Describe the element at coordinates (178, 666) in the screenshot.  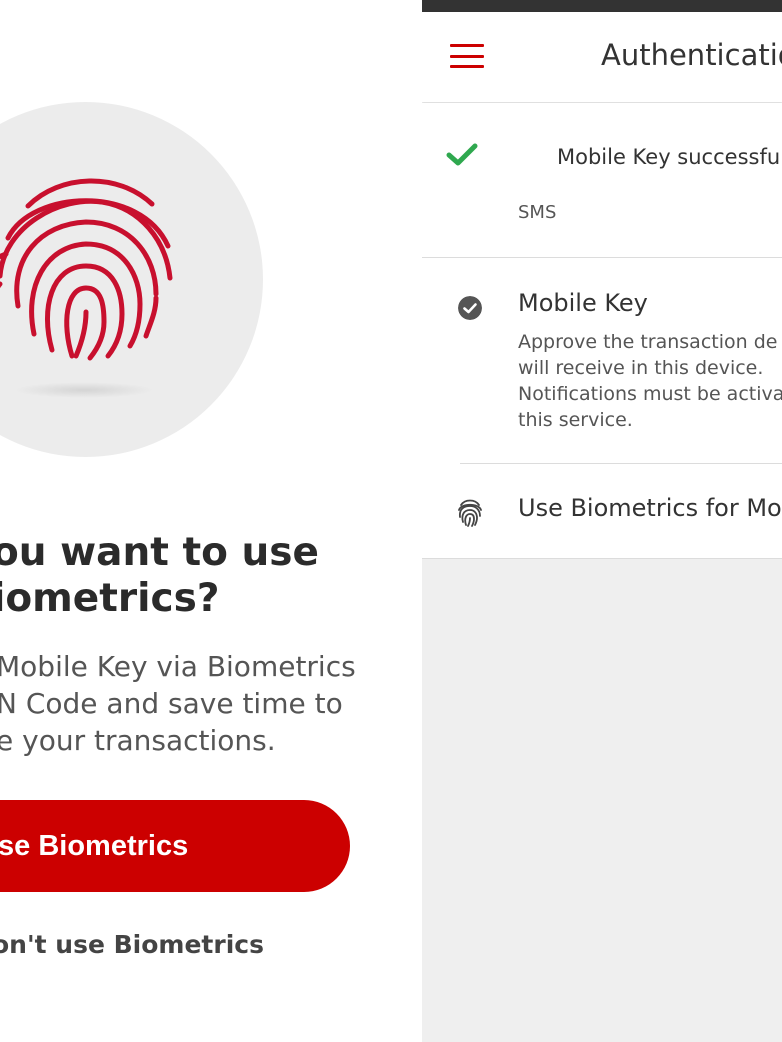
I see `description-line: Mobile Key via Biometrics` at that location.